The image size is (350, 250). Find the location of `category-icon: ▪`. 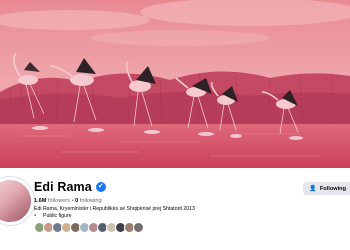

category-icon: ▪ is located at coordinates (35, 216).